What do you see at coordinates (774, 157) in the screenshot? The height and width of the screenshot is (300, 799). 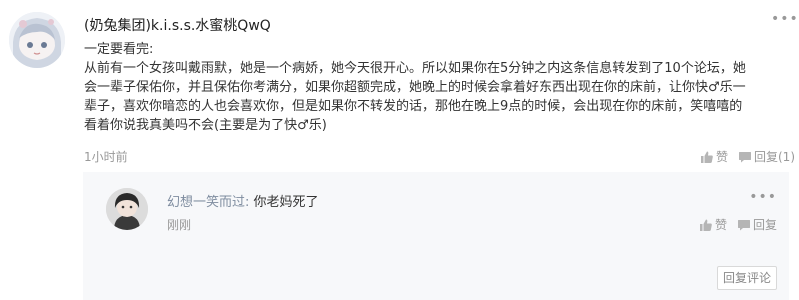 I see `reply-label: 回复(1)` at bounding box center [774, 157].